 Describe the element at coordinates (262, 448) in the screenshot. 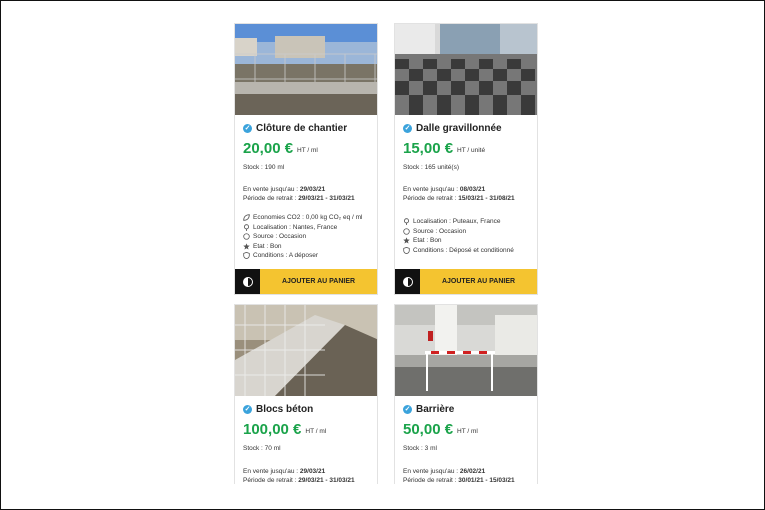

I see `stock-text: Stock : 70 ml` at that location.